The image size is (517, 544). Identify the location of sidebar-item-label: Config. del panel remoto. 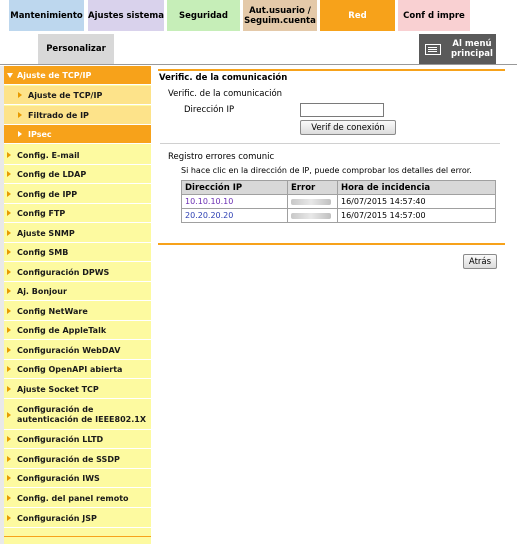
(73, 498).